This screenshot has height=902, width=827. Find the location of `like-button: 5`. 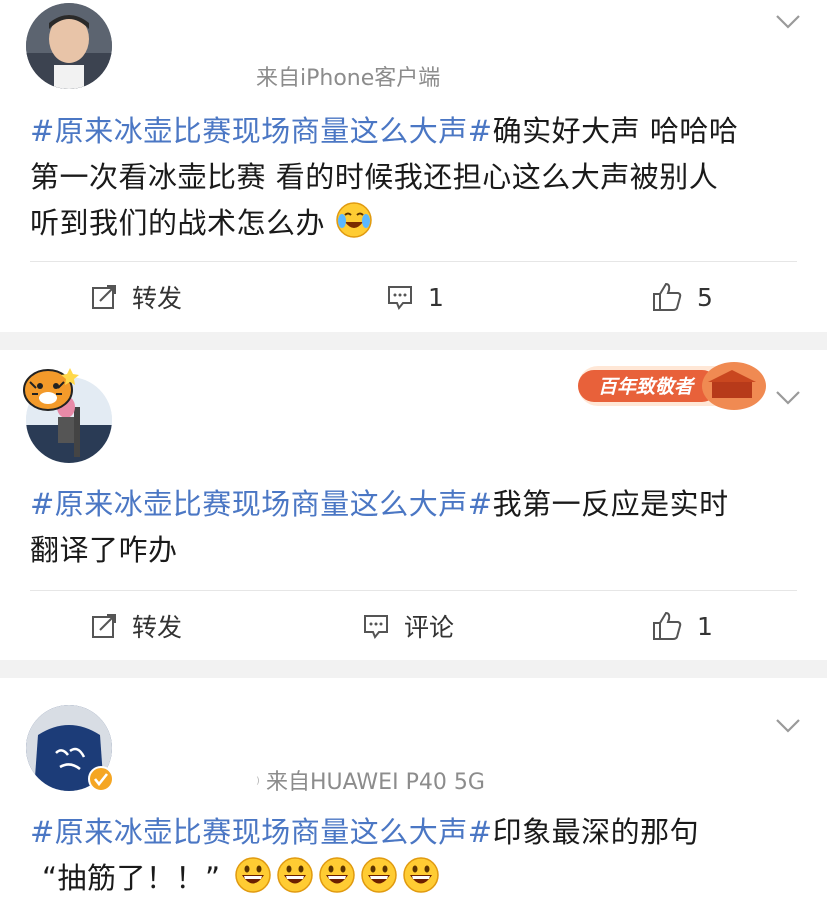

like-button: 5 is located at coordinates (682, 297).